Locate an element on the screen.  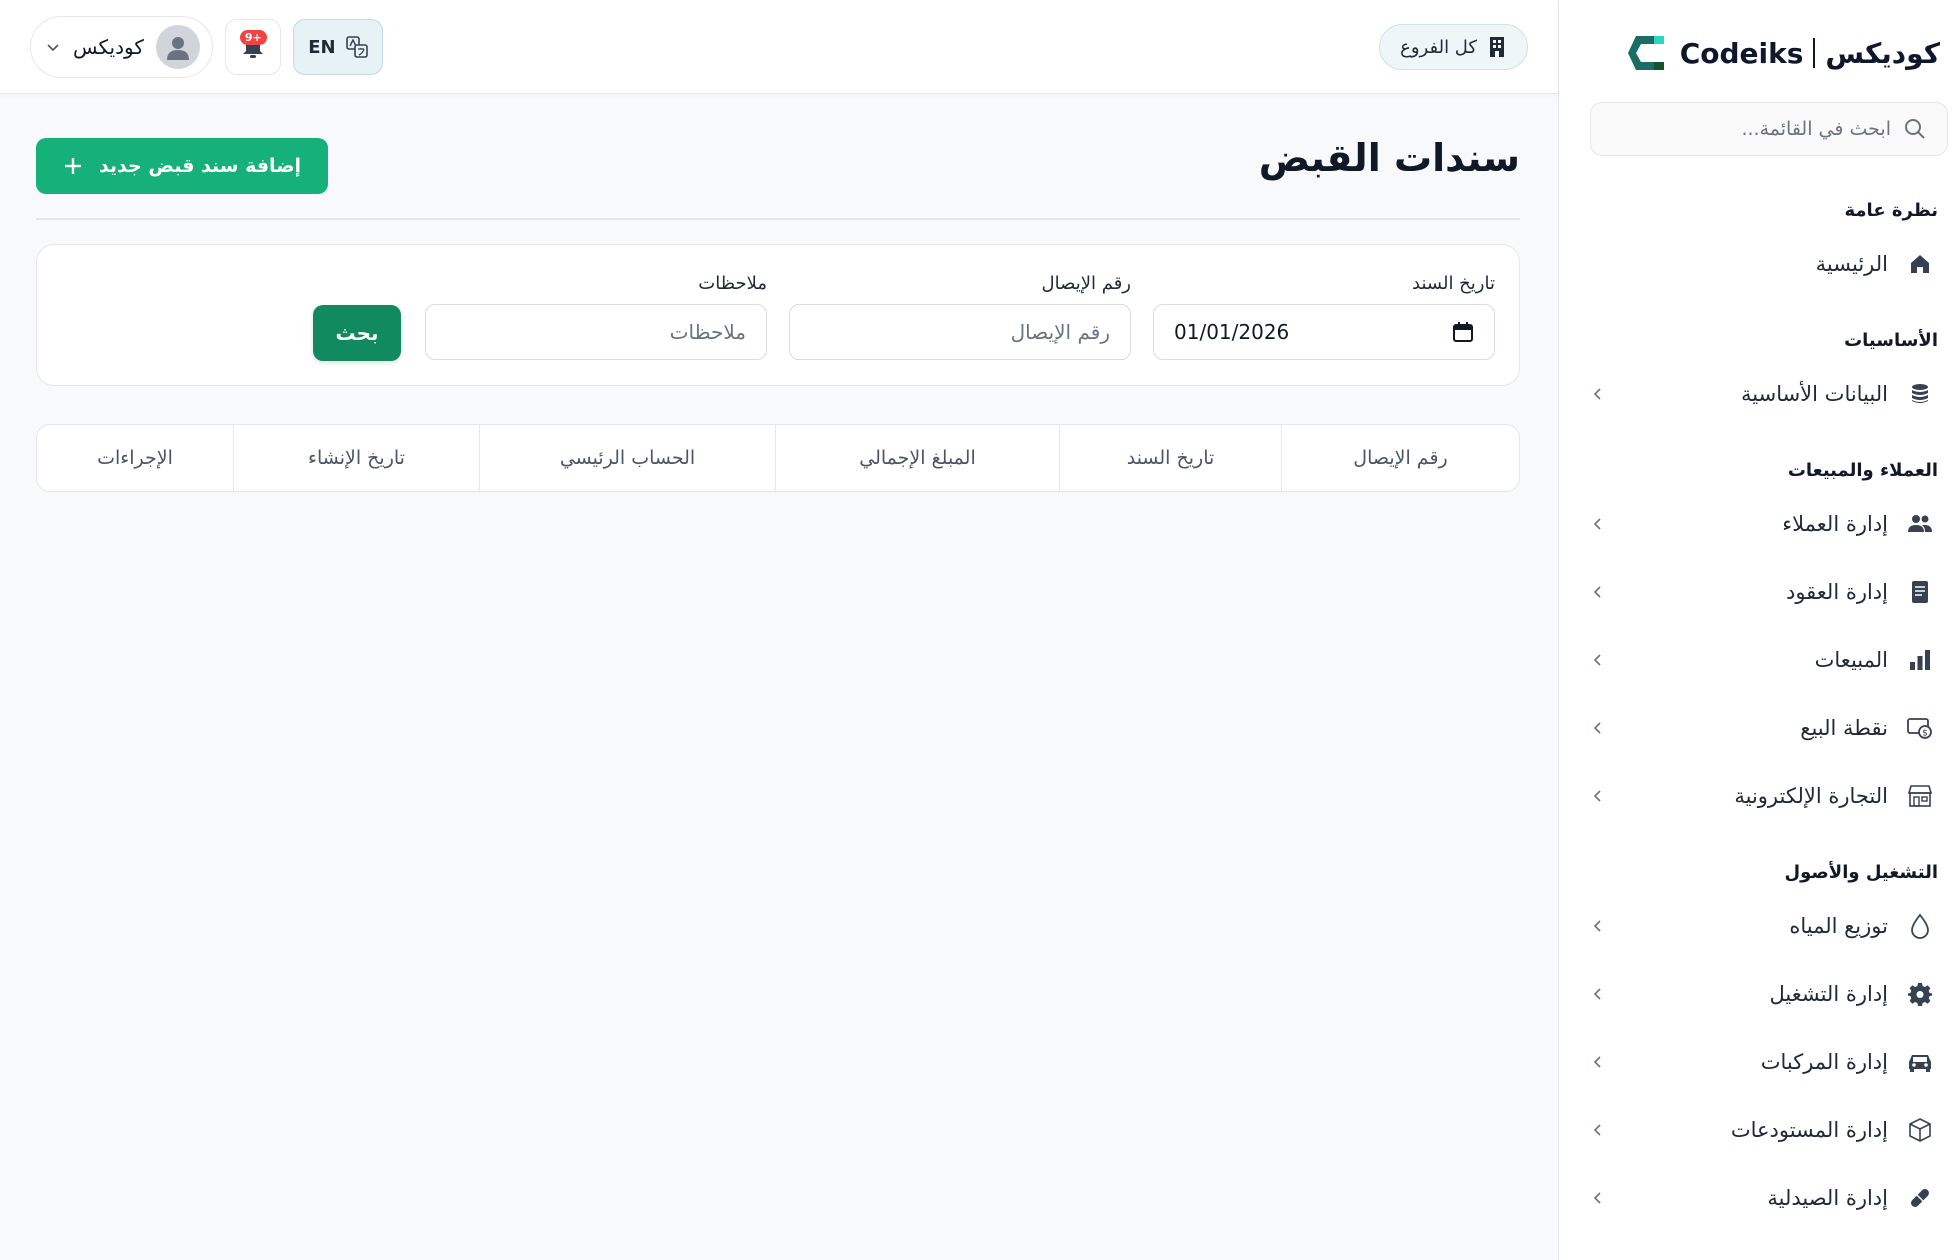
sidebar-item-pos: $ نقطة البيع is located at coordinates (1759, 728).